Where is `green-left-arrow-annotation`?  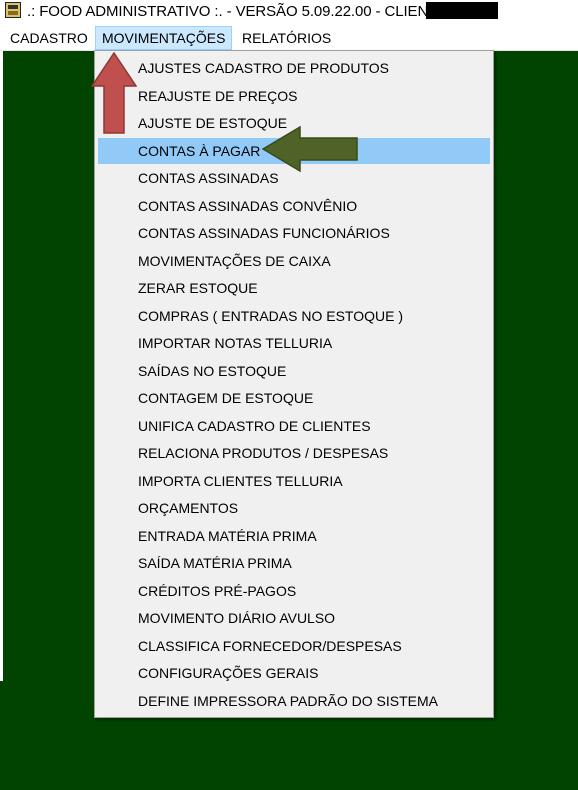
green-left-arrow-annotation is located at coordinates (310, 149).